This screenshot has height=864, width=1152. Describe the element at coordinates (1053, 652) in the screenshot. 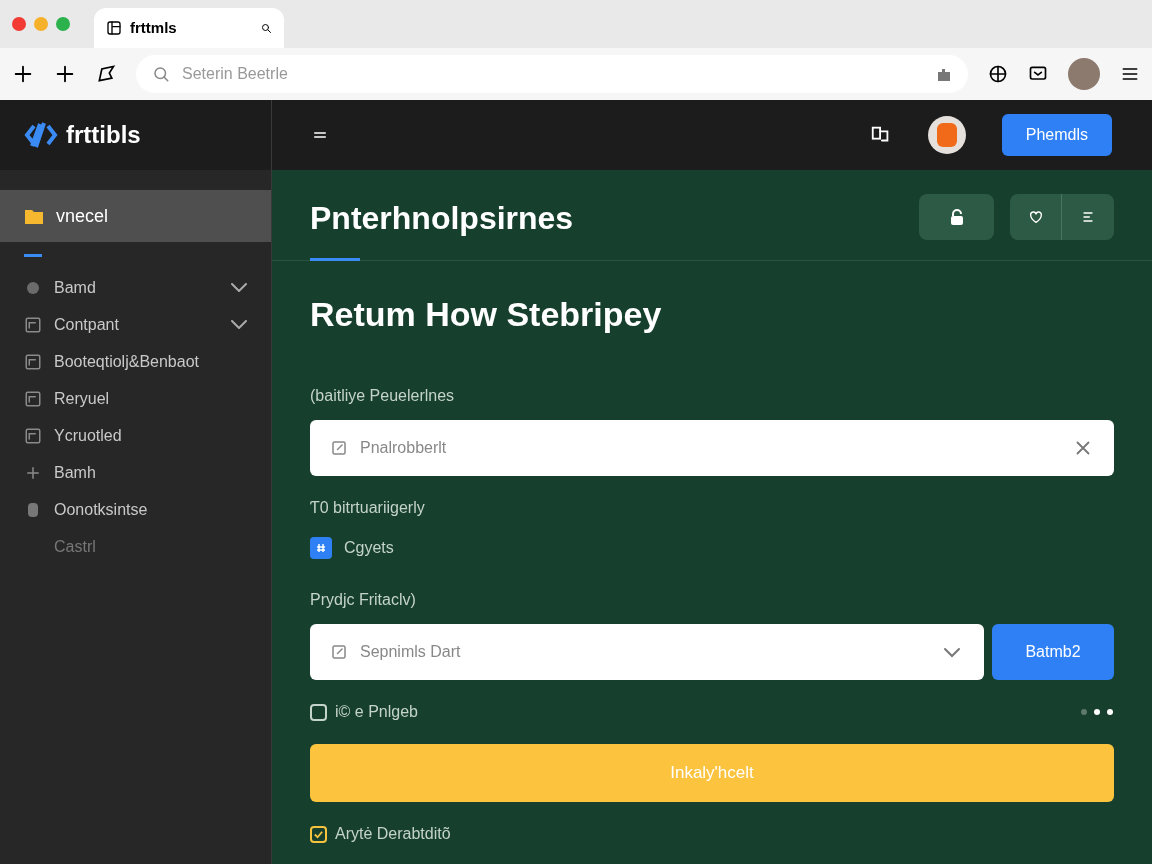

I see `select-button: Batmb2` at that location.